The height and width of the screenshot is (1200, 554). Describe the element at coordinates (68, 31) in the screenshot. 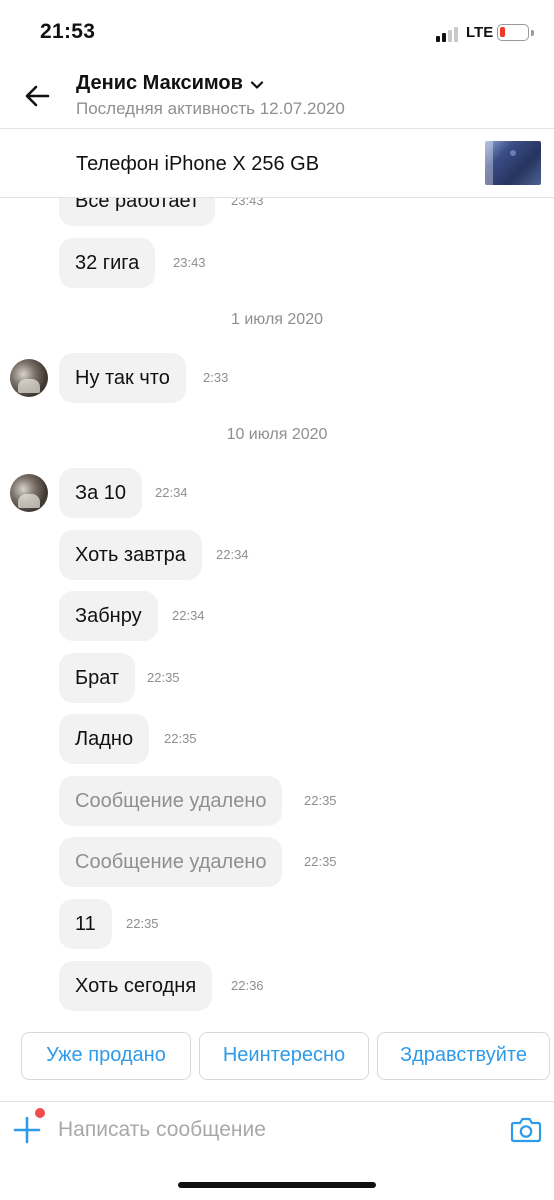

I see `status-time: 21:53` at that location.